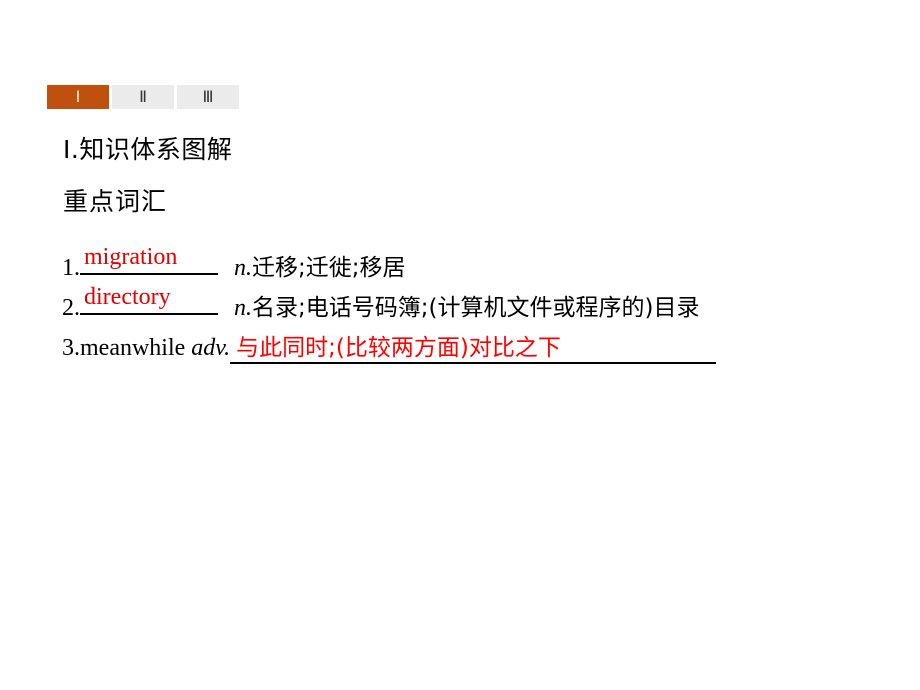 This screenshot has width=920, height=690. What do you see at coordinates (131, 257) in the screenshot?
I see `answer-text: migration` at bounding box center [131, 257].